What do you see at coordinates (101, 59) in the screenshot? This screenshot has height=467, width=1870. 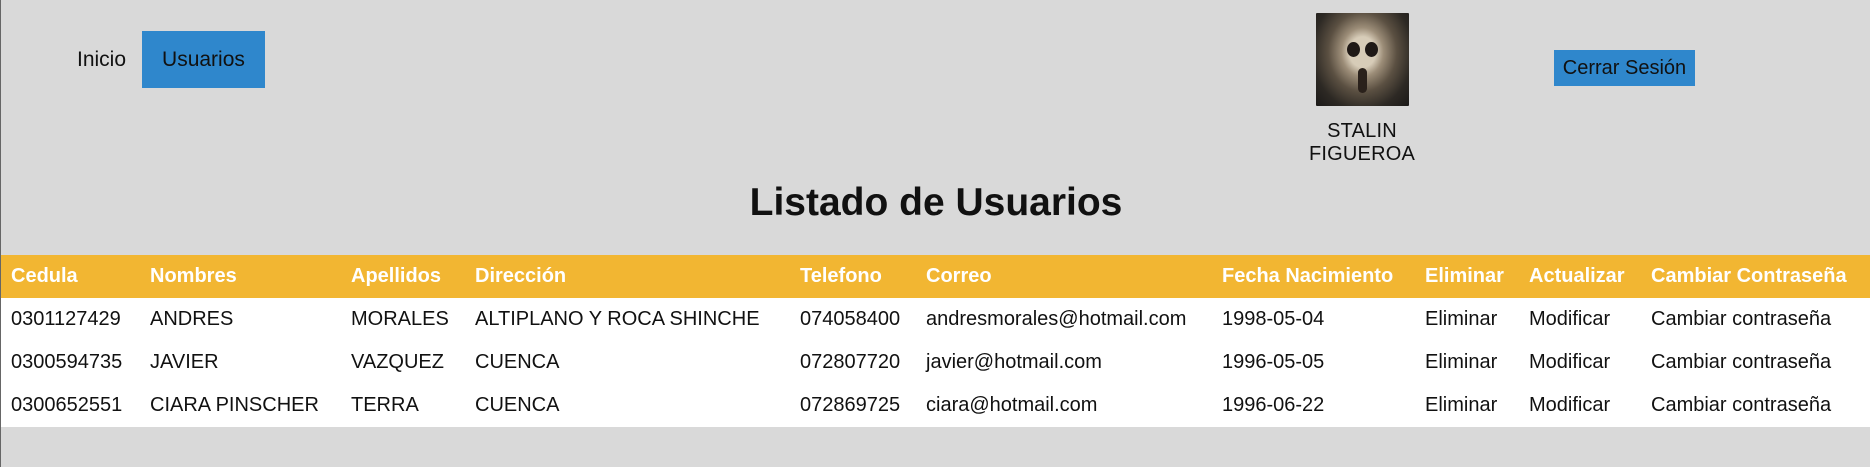 I see `nav-inicio-link: Inicio` at bounding box center [101, 59].